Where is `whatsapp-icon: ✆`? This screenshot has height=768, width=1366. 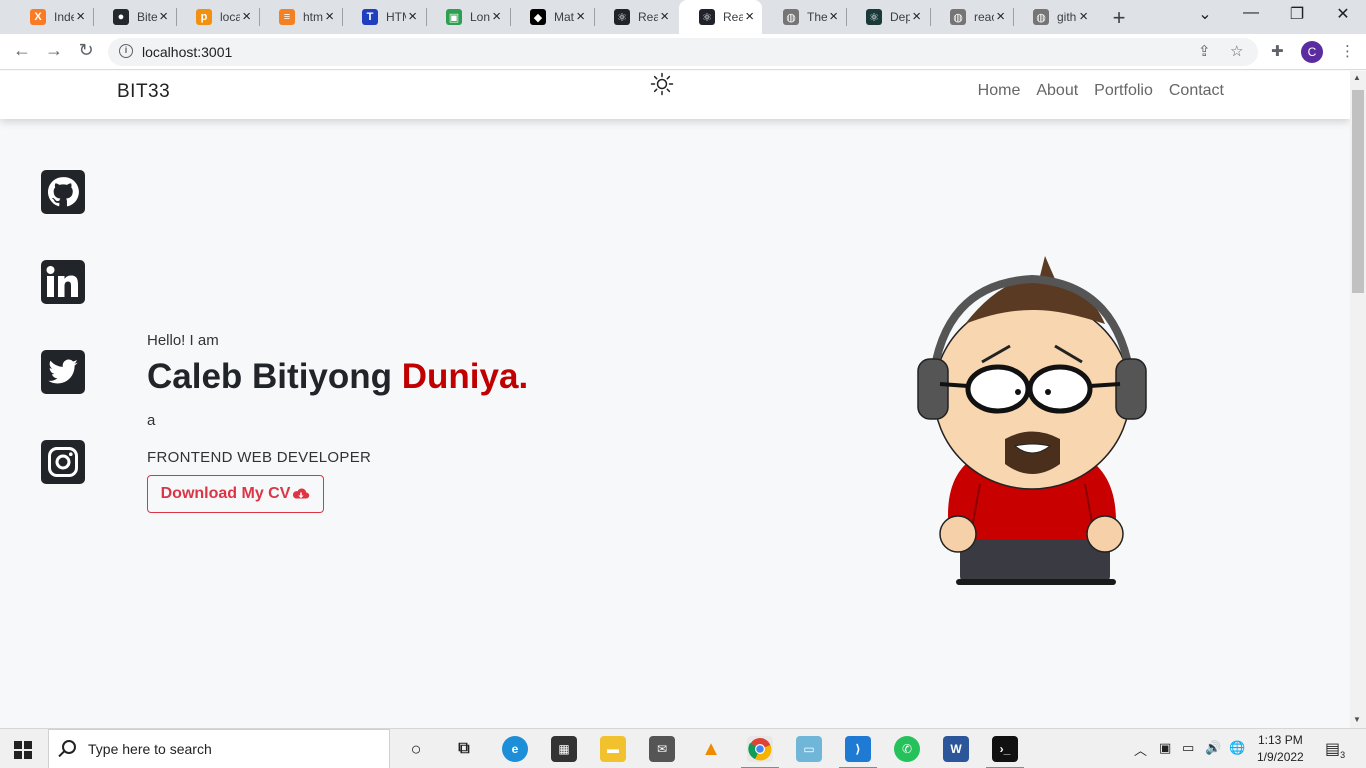 whatsapp-icon: ✆ is located at coordinates (907, 749).